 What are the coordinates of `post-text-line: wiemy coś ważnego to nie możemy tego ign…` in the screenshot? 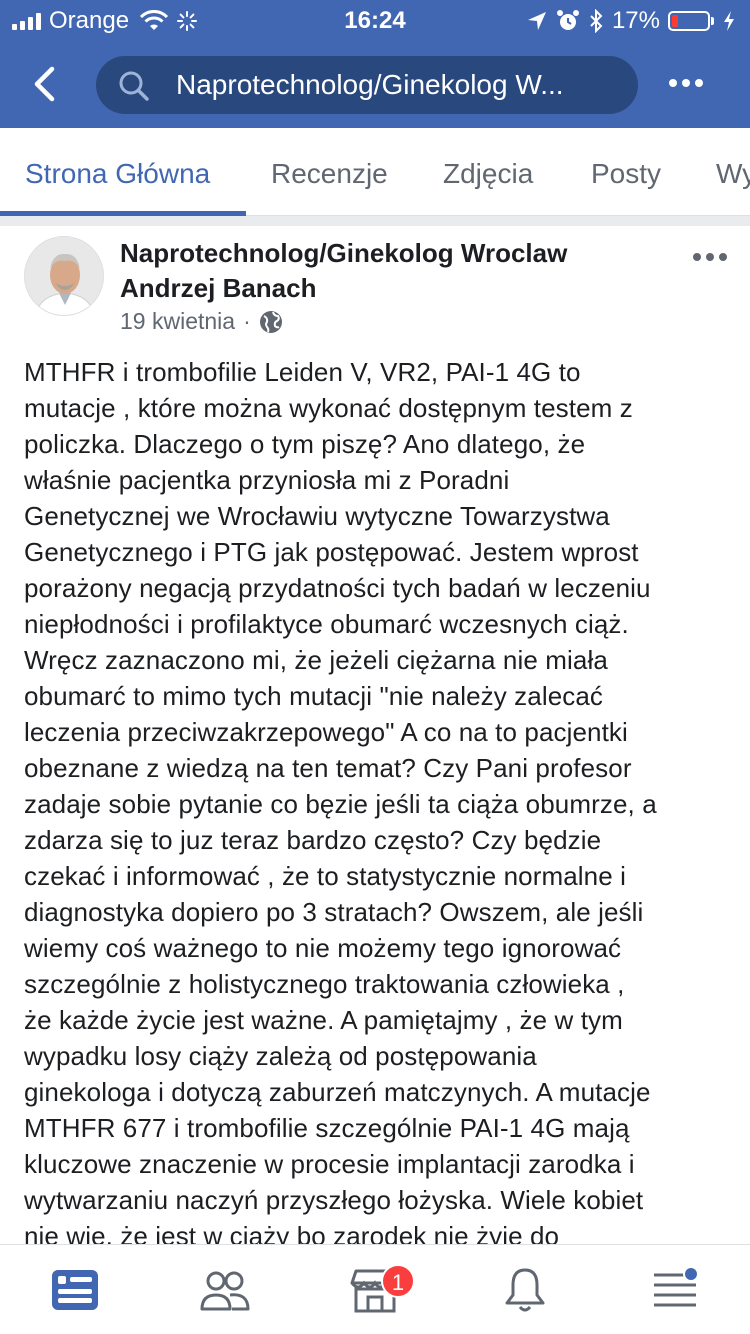 It's located at (323, 948).